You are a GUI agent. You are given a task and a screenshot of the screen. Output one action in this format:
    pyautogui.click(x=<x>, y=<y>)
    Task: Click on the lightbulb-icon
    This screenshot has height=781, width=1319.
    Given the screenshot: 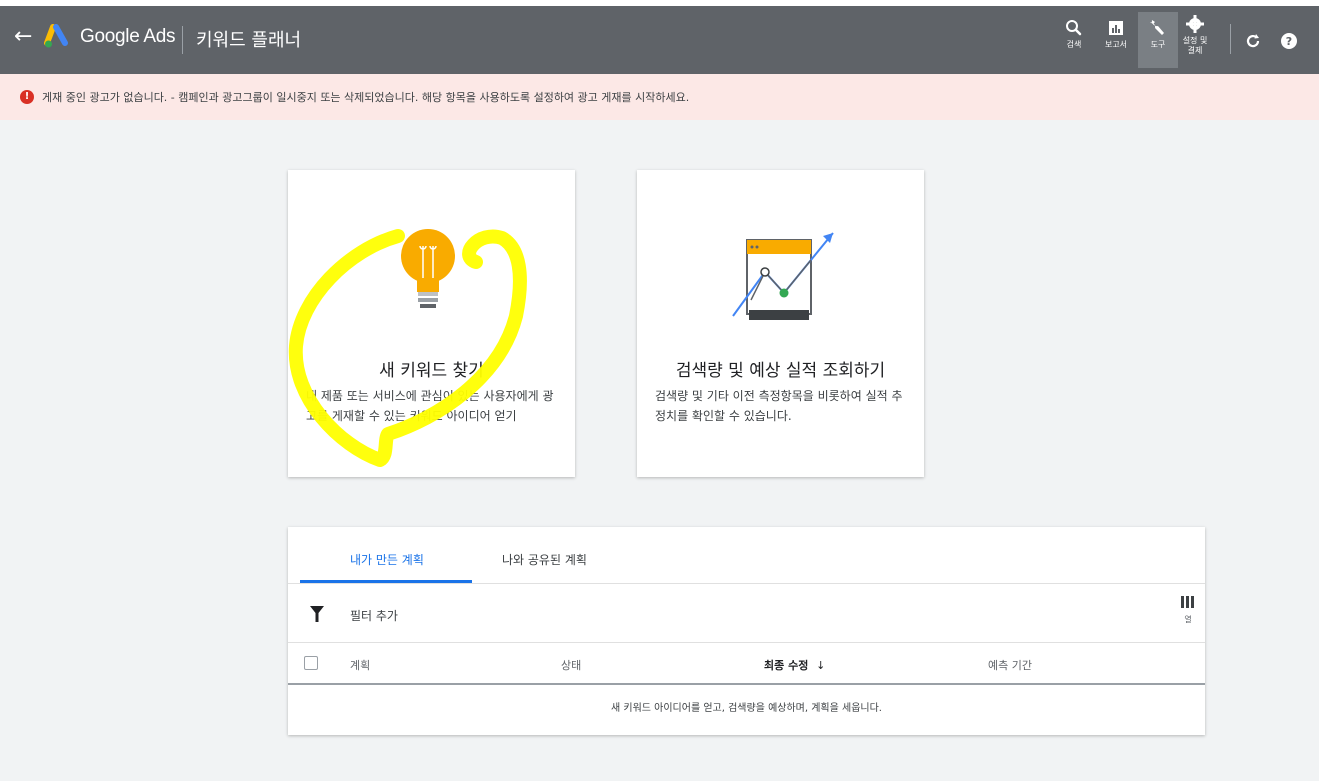 What is the action you would take?
    pyautogui.click(x=428, y=268)
    